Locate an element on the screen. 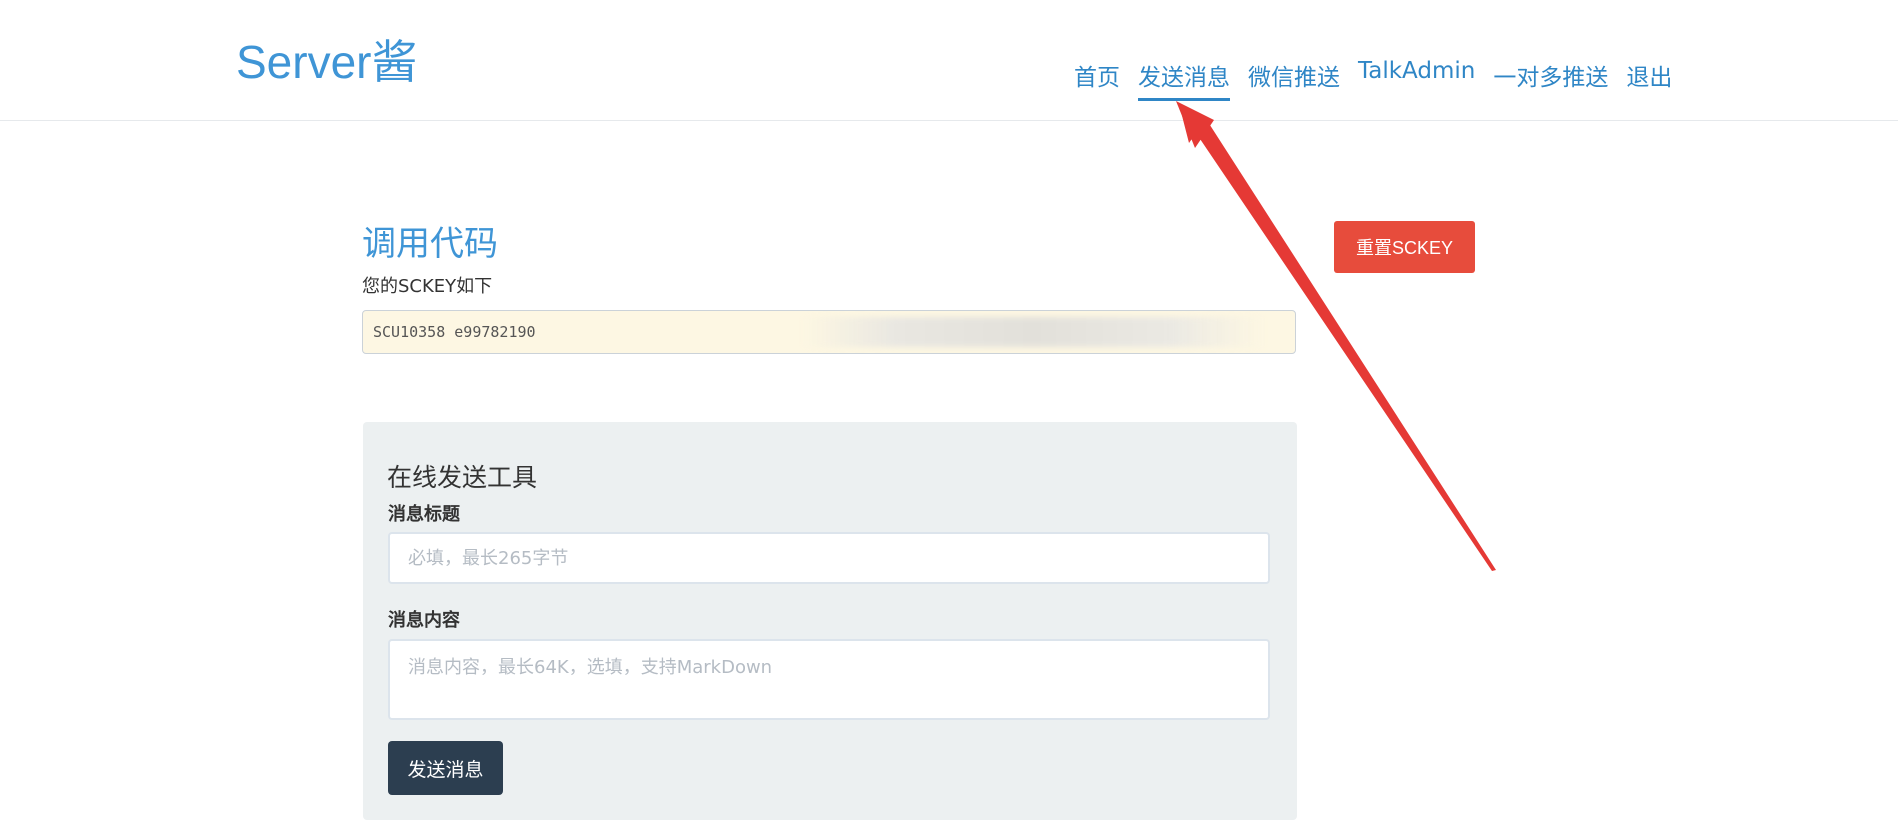 The height and width of the screenshot is (836, 1898). main-nav: 首页 发送消息 微信推送 TalkAdmin 一对多推送 退出 is located at coordinates (1373, 79).